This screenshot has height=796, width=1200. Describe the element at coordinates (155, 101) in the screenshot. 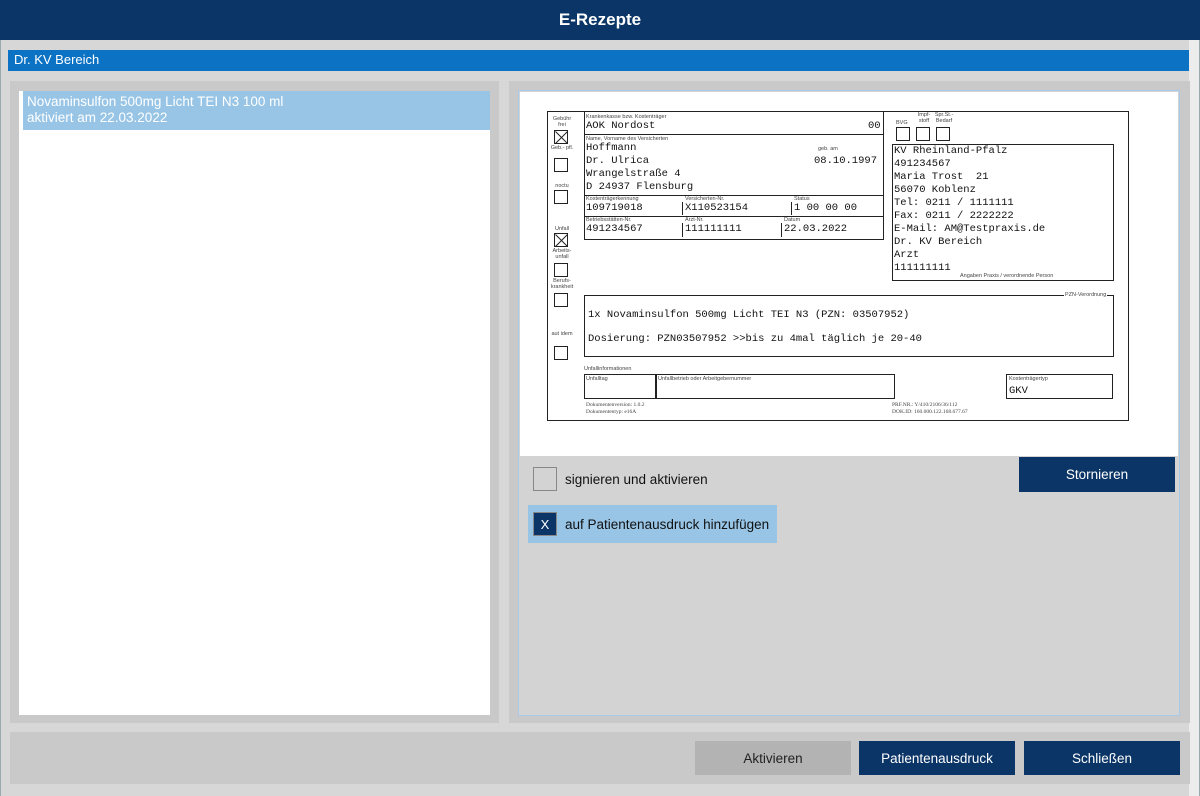

I see `list-item-title: Novaminsulfon 500mg Licht TEI N3 100 ml` at that location.